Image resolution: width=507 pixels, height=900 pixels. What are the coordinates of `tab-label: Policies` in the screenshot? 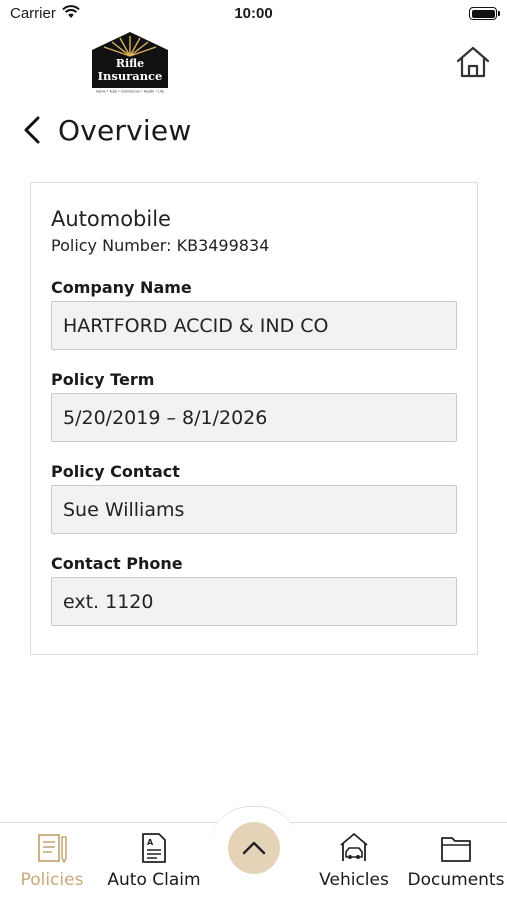 It's located at (52, 880).